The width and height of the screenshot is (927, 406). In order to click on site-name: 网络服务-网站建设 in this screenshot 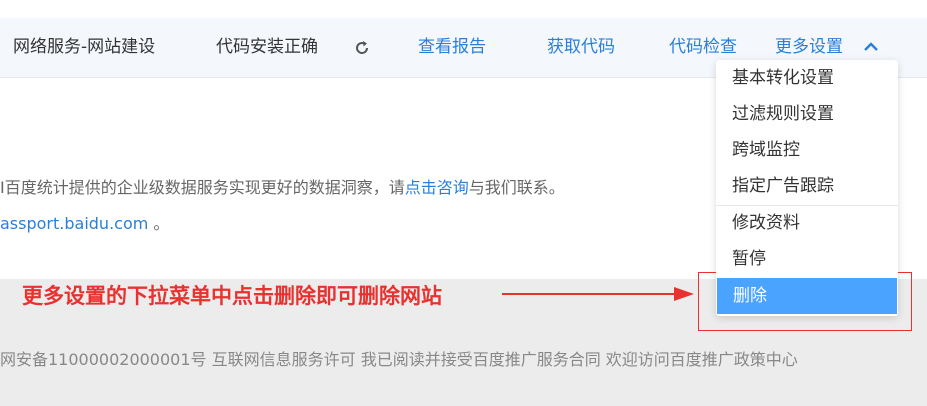, I will do `click(84, 47)`.